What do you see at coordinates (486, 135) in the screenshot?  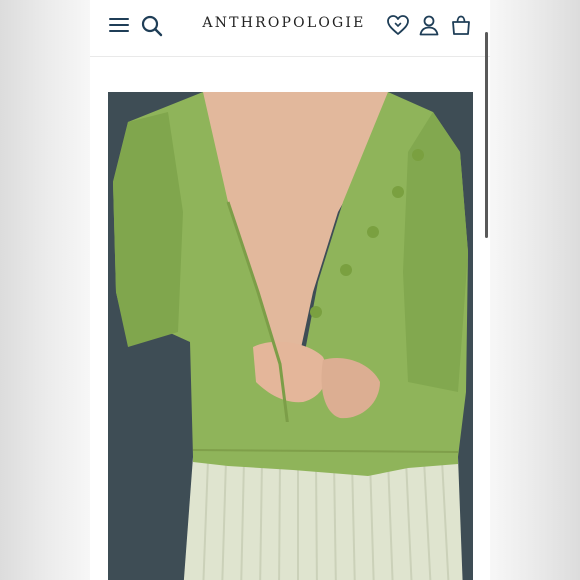 I see `scrollbar` at bounding box center [486, 135].